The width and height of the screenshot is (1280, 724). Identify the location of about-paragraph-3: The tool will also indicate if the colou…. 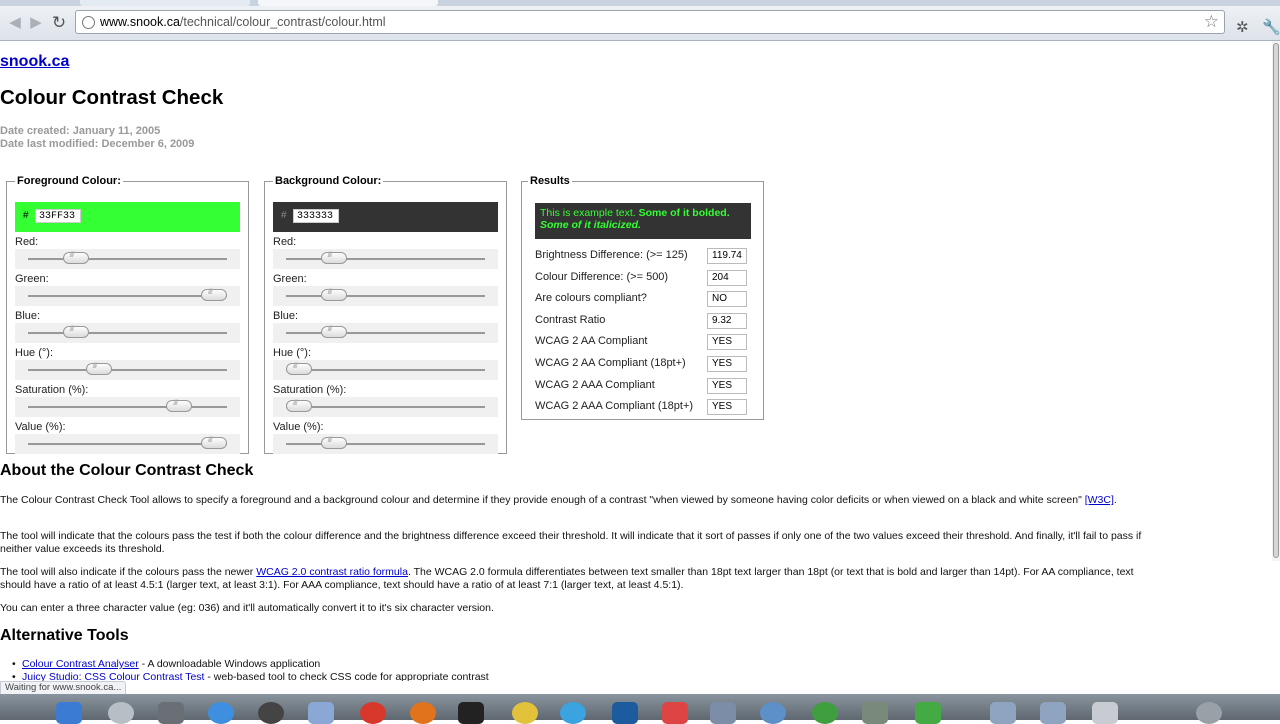
(567, 578).